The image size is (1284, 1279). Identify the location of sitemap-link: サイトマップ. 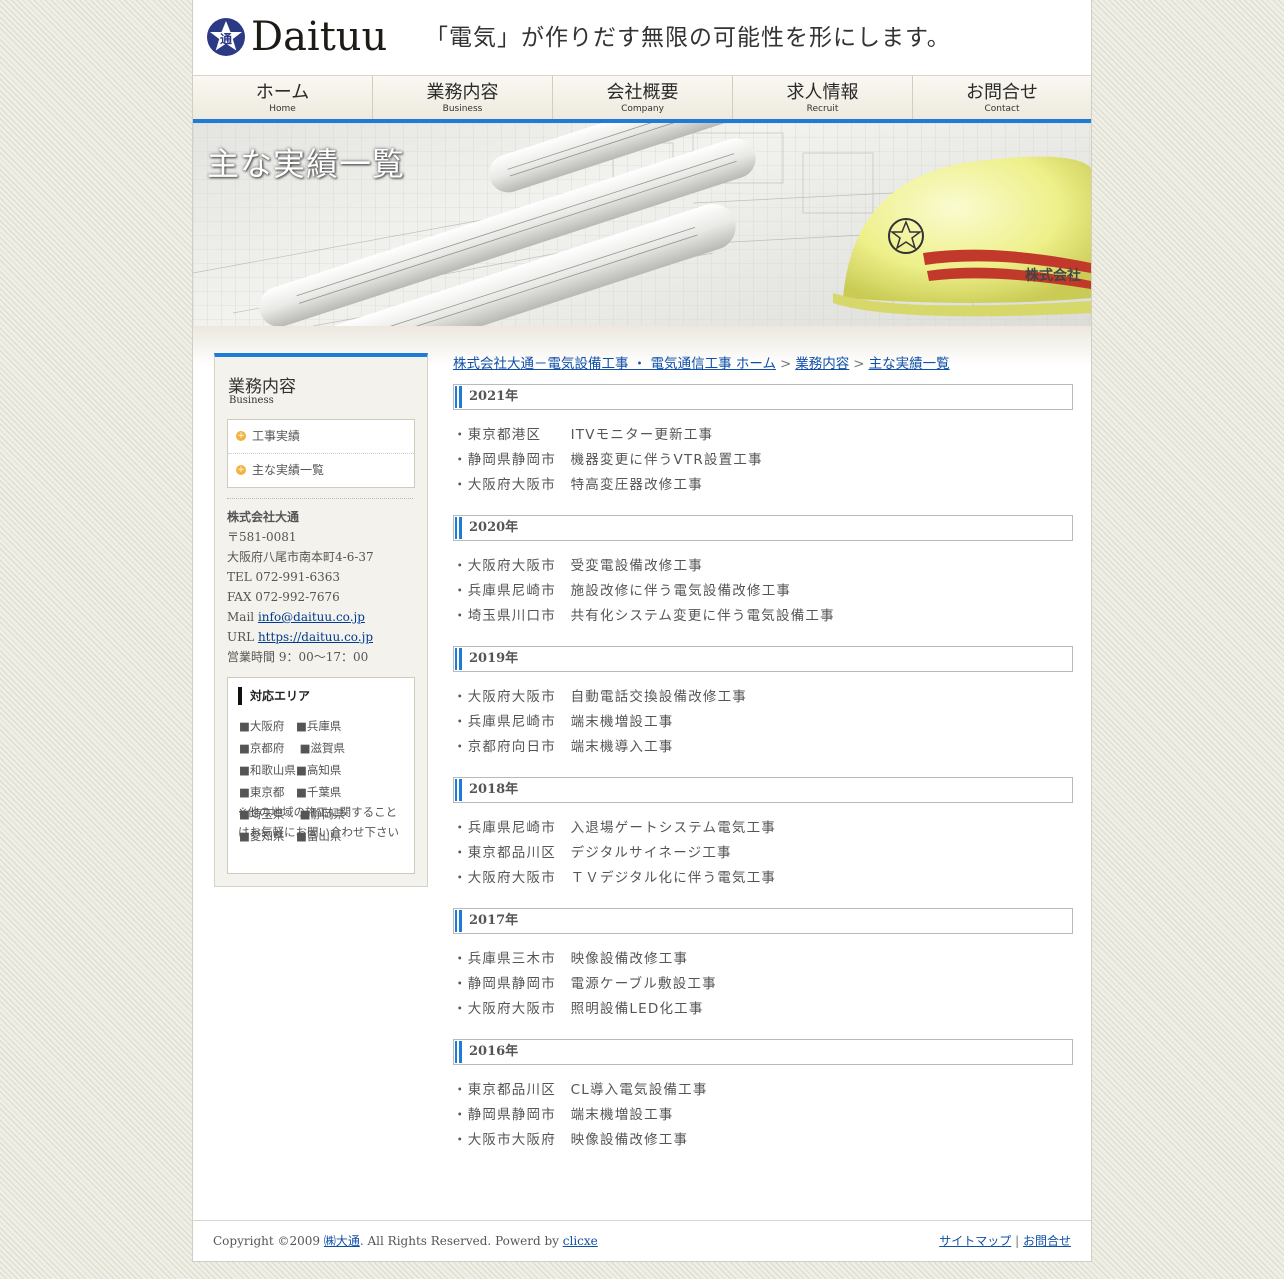
(975, 1241).